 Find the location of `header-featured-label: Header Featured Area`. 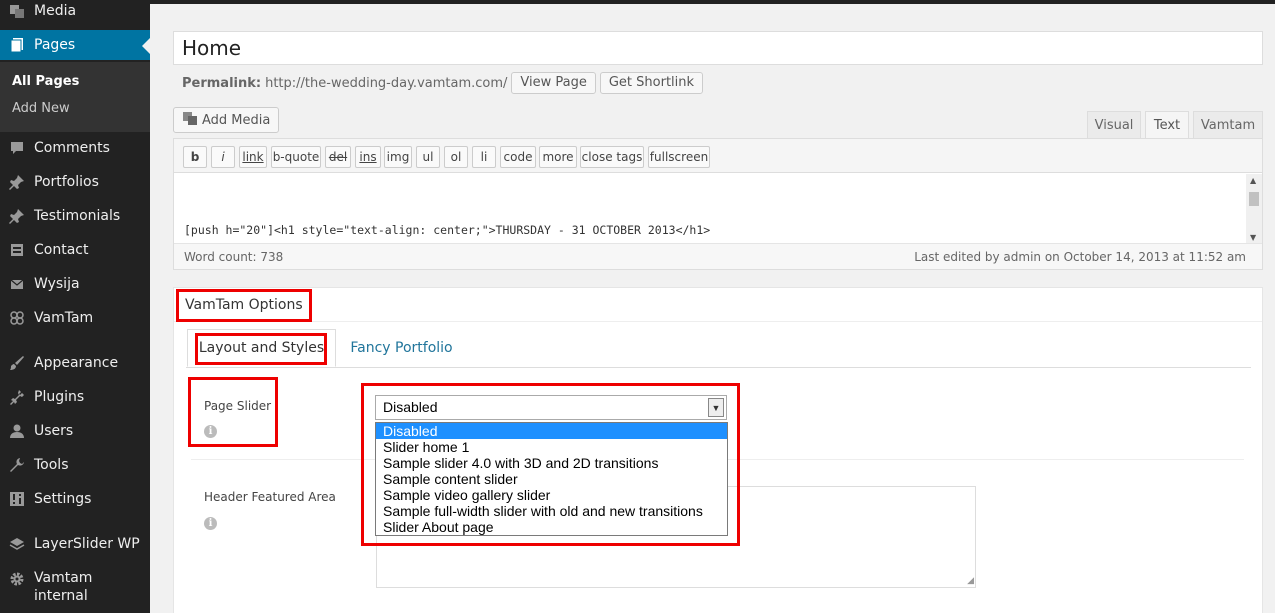

header-featured-label: Header Featured Area is located at coordinates (270, 497).